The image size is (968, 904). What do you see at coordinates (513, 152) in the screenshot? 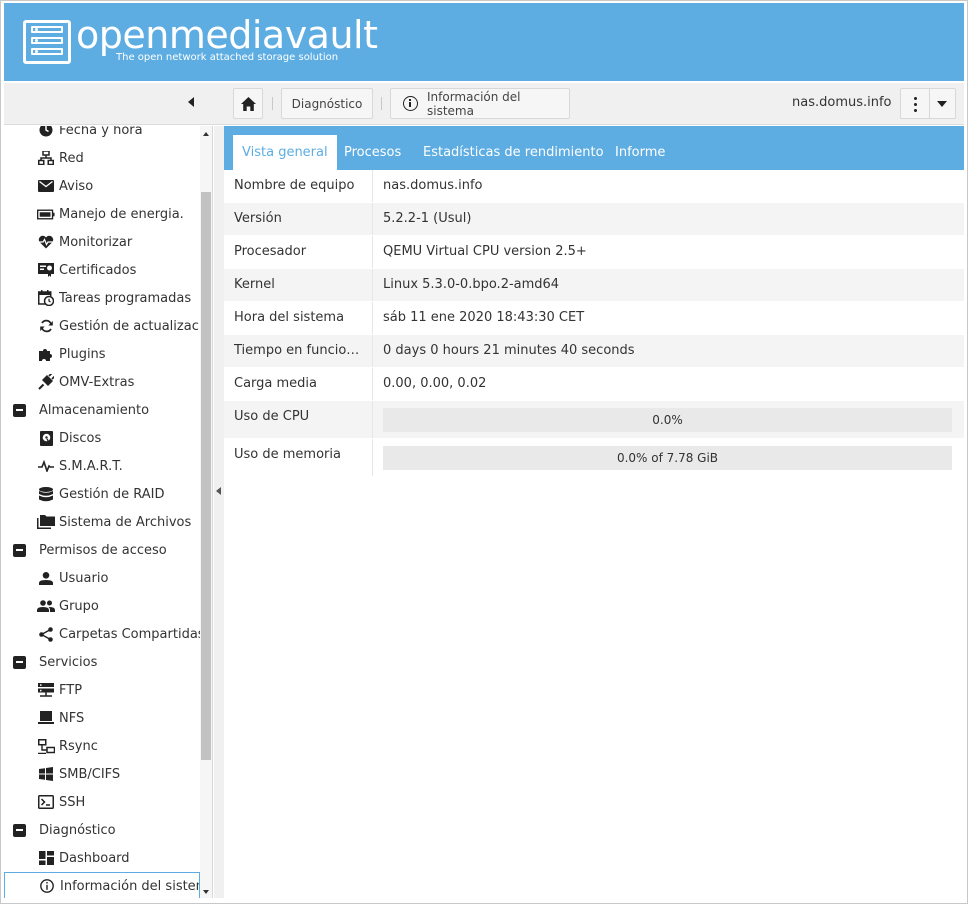
I see `tab-performance-stats: Estadísticas de rendimiento` at bounding box center [513, 152].